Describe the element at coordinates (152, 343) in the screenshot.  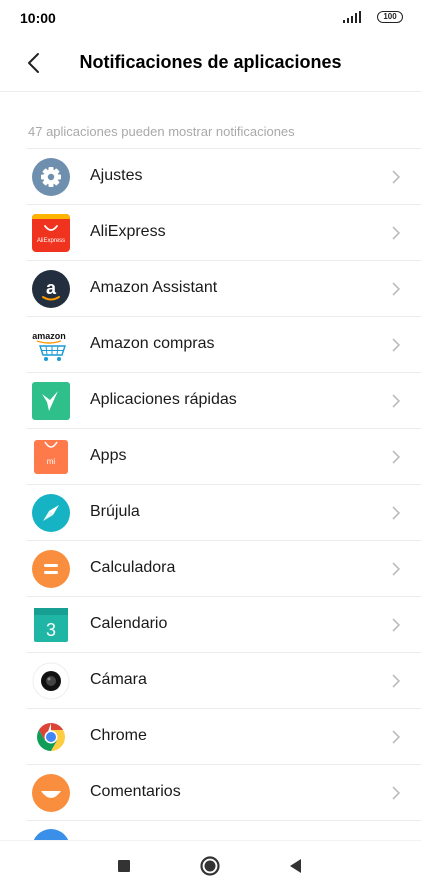
I see `app-label: Amazon compras` at that location.